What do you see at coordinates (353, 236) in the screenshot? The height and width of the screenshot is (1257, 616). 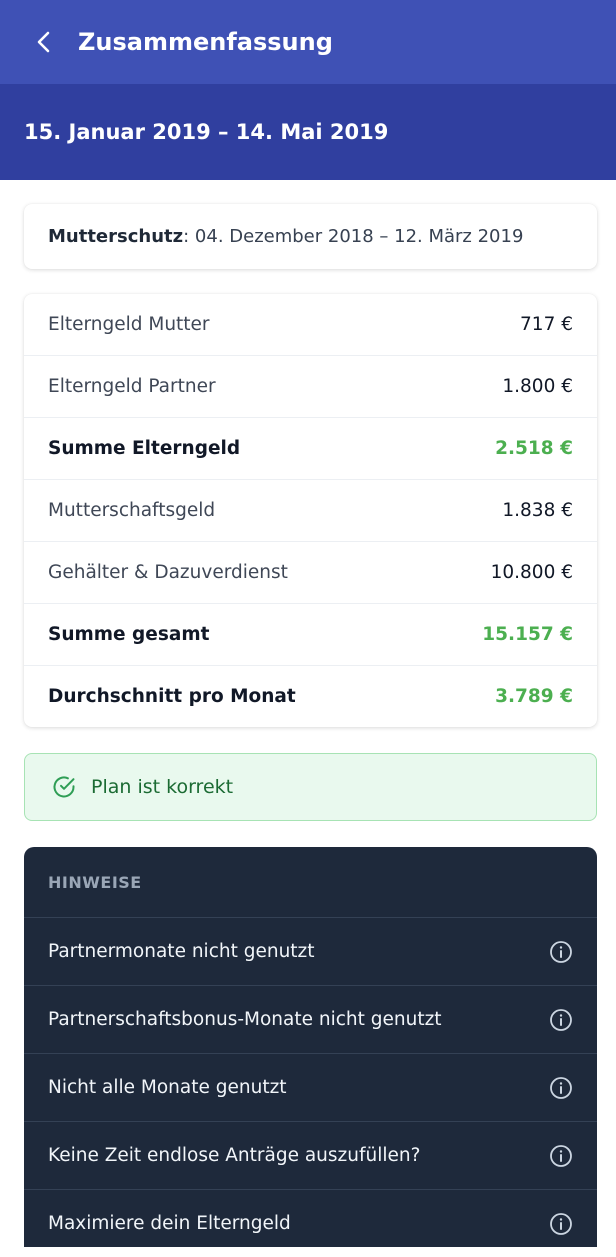 I see `mutterschutz-value: : 04. Dezember 2018 – 12. März 2019` at bounding box center [353, 236].